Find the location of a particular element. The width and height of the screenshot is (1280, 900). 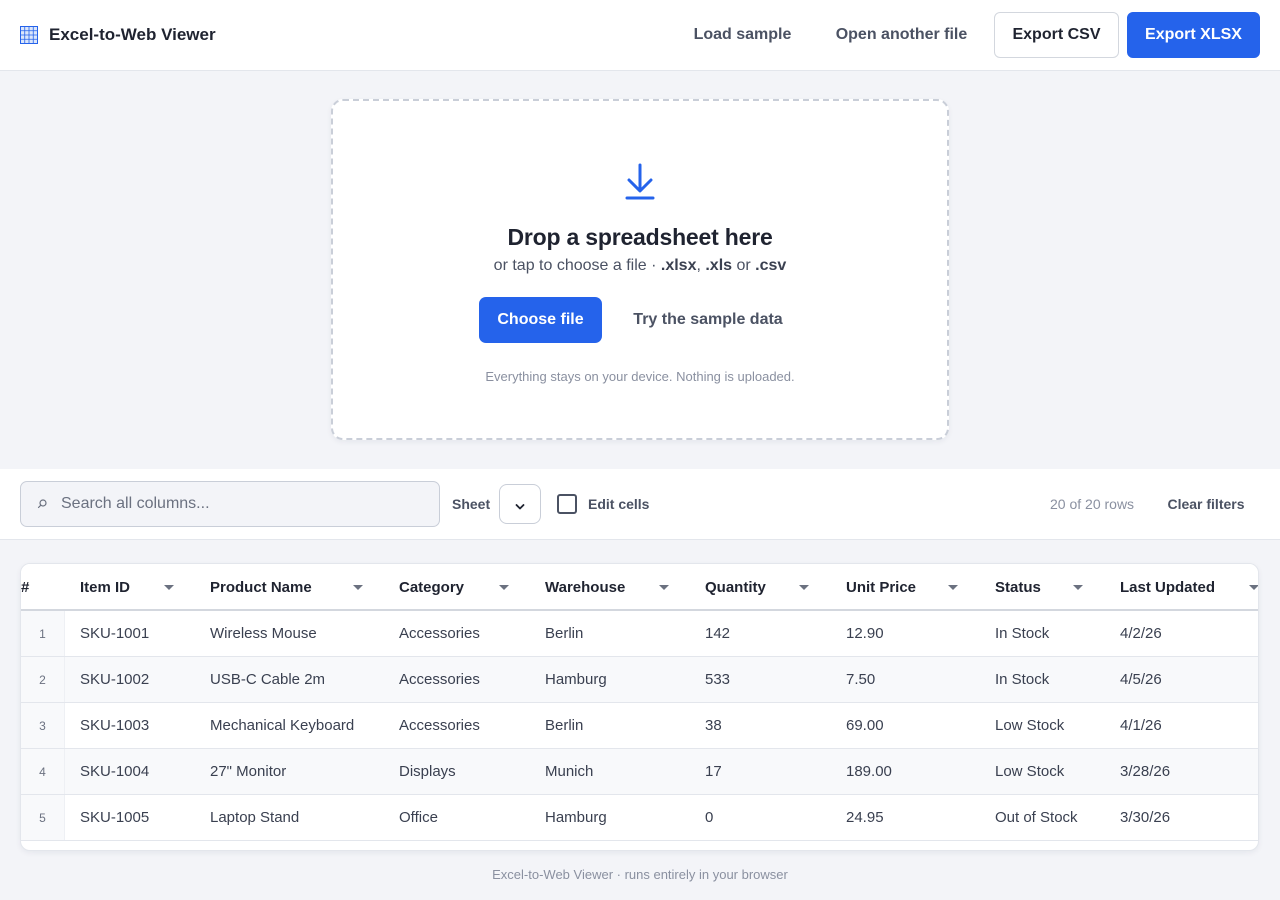

column-header-label: Item ID is located at coordinates (105, 587).